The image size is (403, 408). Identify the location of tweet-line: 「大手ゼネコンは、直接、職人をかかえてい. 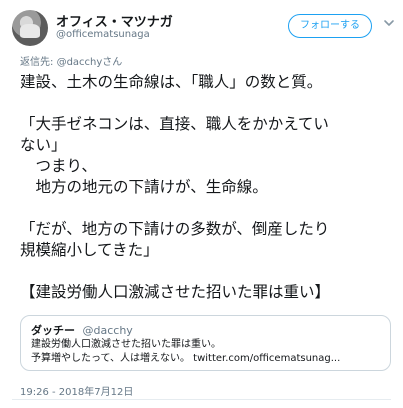
(174, 124).